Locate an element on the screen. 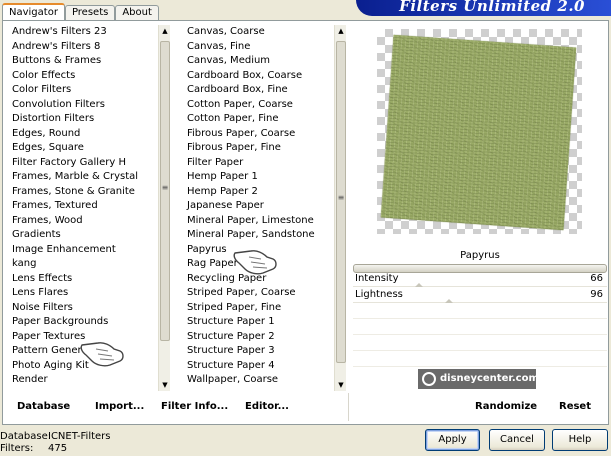 Image resolution: width=611 pixels, height=456 pixels. list-item: Render is located at coordinates (81, 380).